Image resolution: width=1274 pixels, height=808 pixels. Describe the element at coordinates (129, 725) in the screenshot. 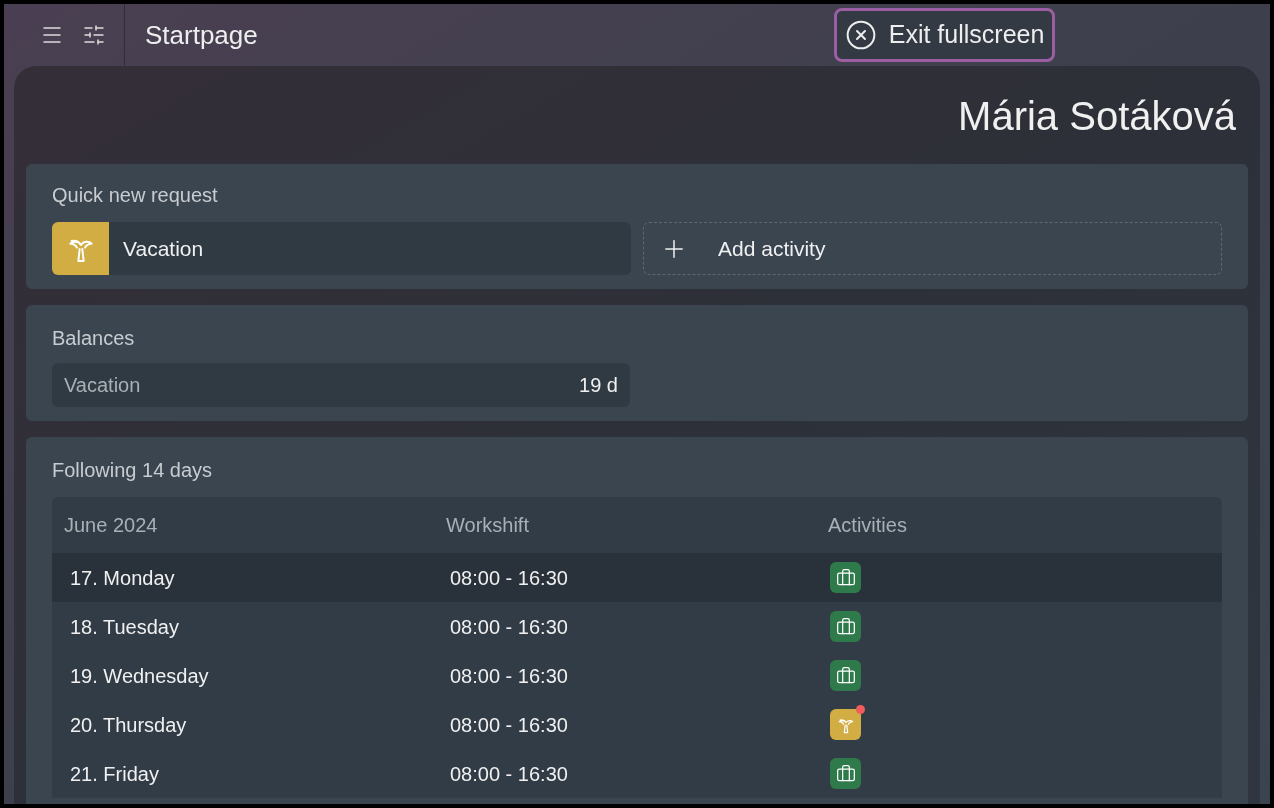

I see `day-cell-text: 20. Thursday` at that location.